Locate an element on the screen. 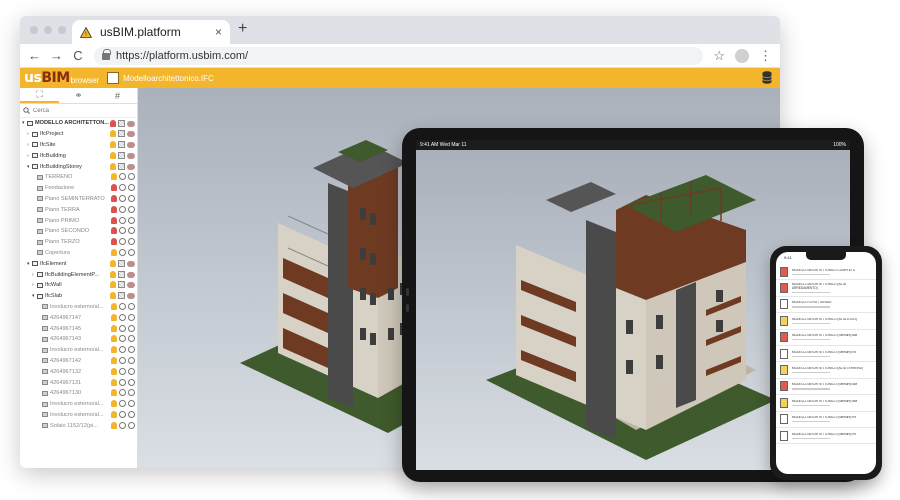 The image size is (900, 500). tree-row: › IfcSite is located at coordinates (78, 145).